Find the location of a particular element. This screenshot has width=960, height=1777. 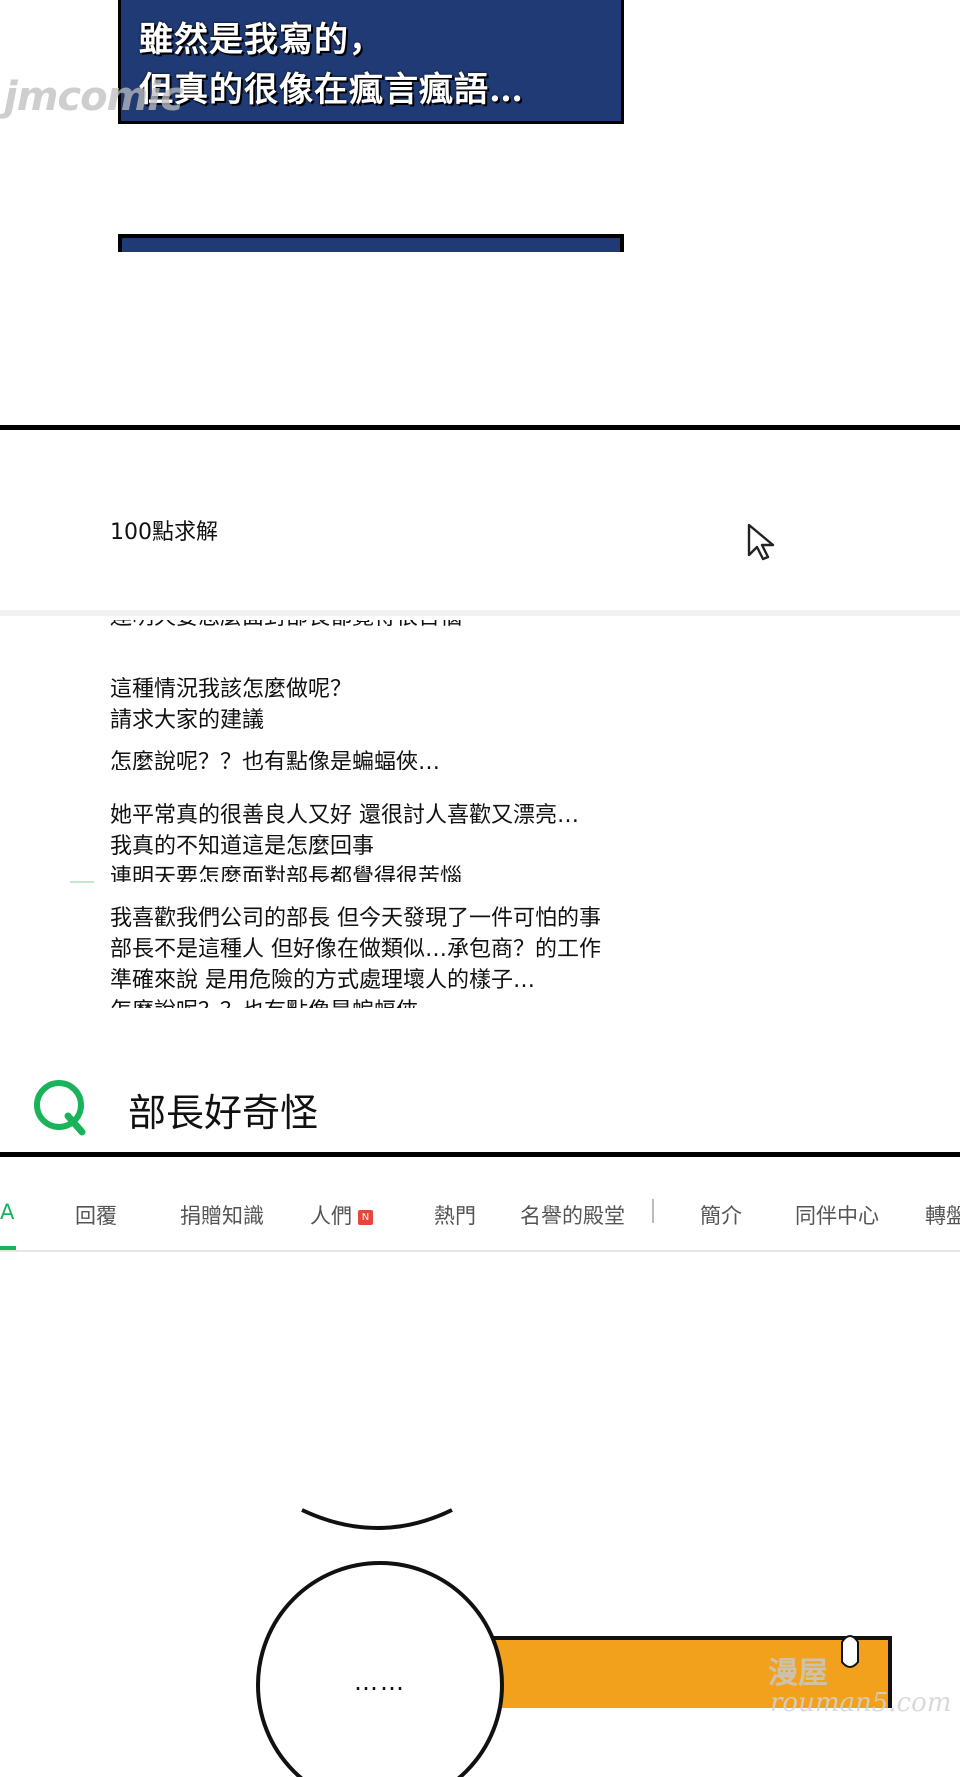

question-title: 100點求解 is located at coordinates (164, 532).